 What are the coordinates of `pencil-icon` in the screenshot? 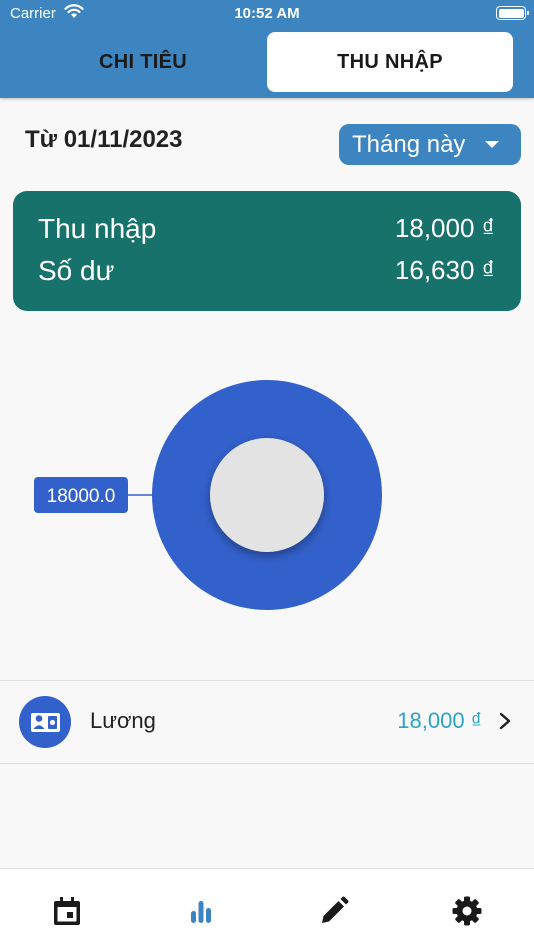 It's located at (335, 909).